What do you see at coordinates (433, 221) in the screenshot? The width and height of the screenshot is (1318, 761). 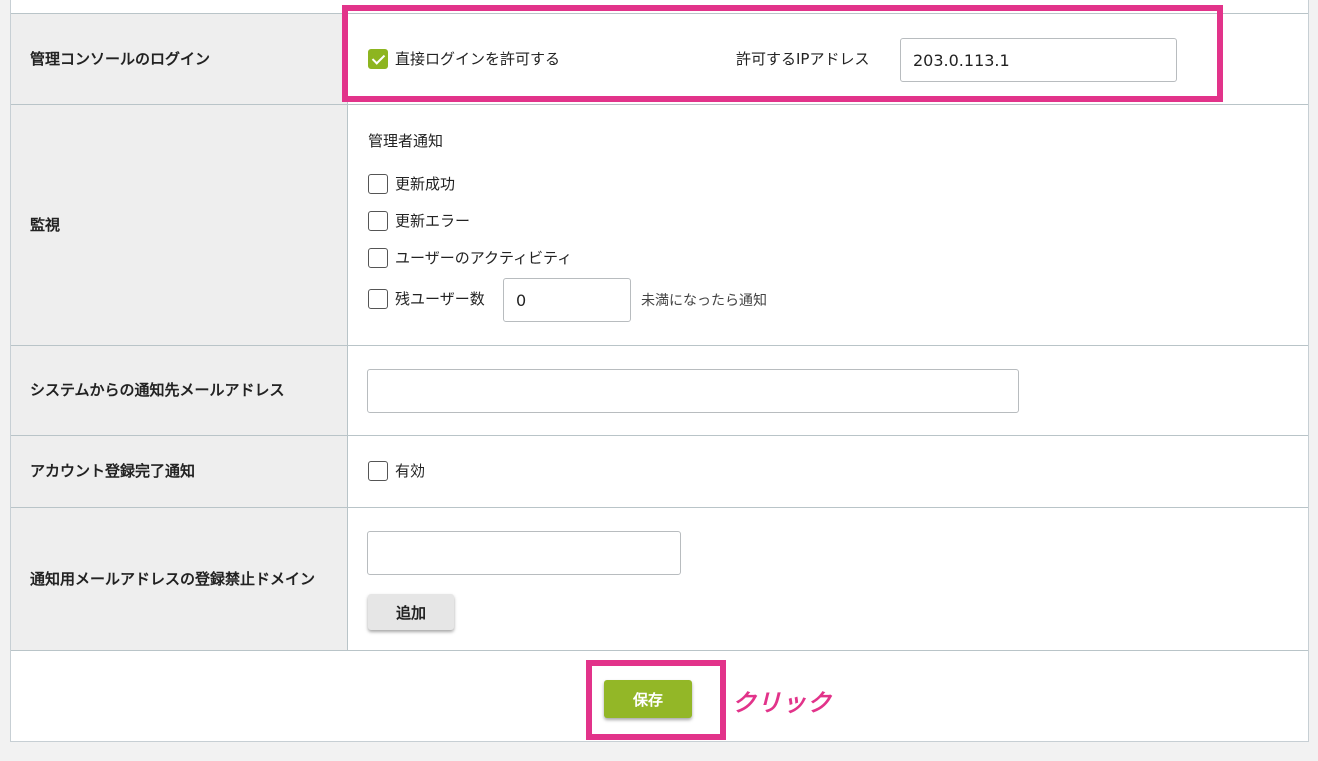 I see `option-label: 更新エラー` at bounding box center [433, 221].